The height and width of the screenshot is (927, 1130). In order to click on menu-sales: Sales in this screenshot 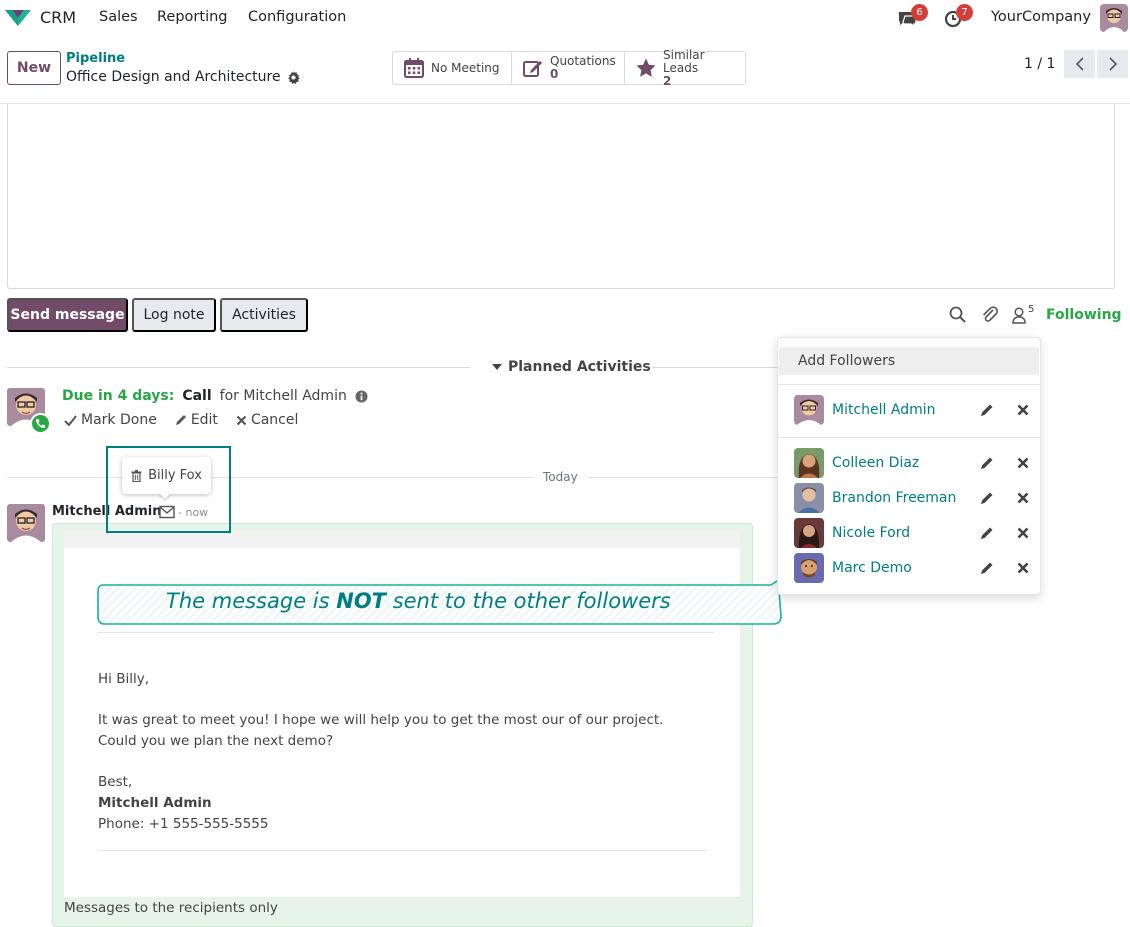, I will do `click(118, 17)`.